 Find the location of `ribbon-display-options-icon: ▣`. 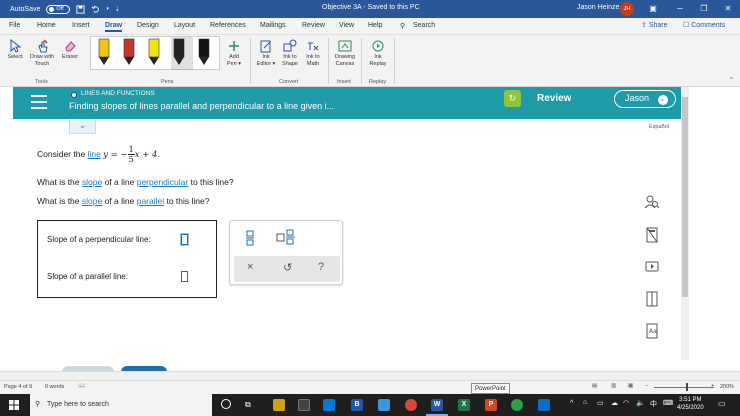

ribbon-display-options-icon: ▣ is located at coordinates (653, 9).